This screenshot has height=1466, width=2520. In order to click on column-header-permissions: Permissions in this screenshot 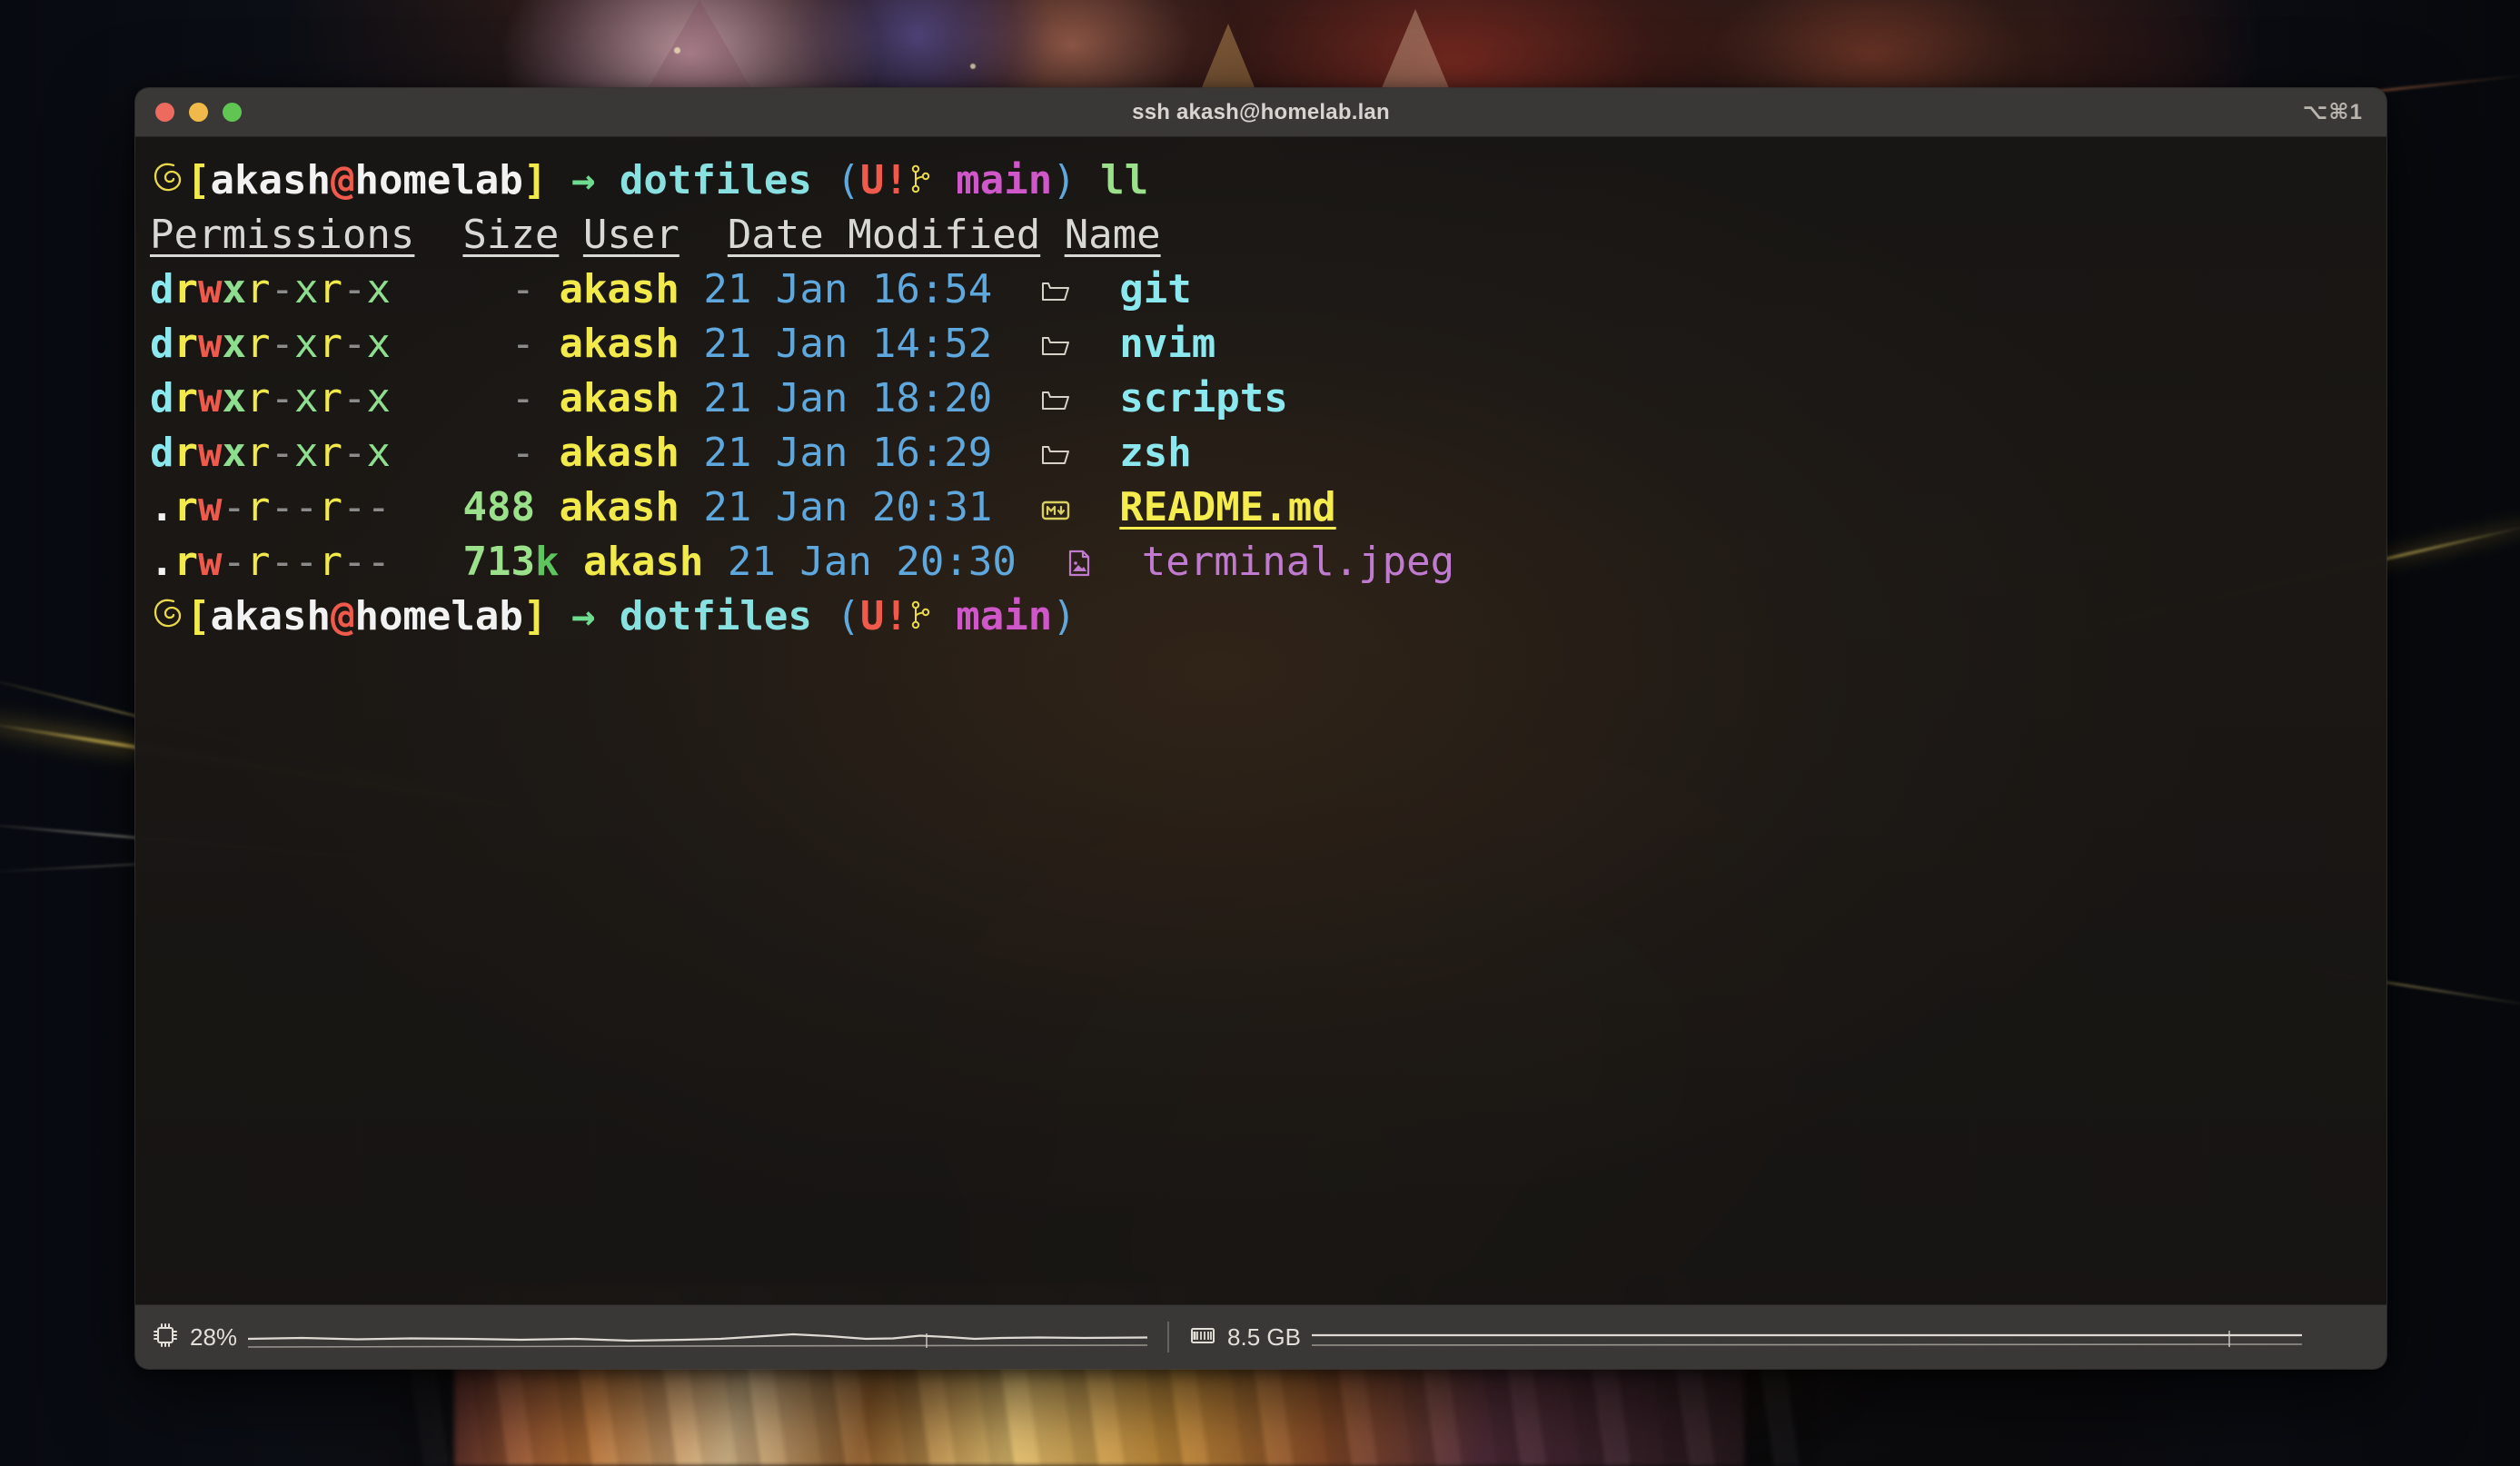, I will do `click(282, 235)`.